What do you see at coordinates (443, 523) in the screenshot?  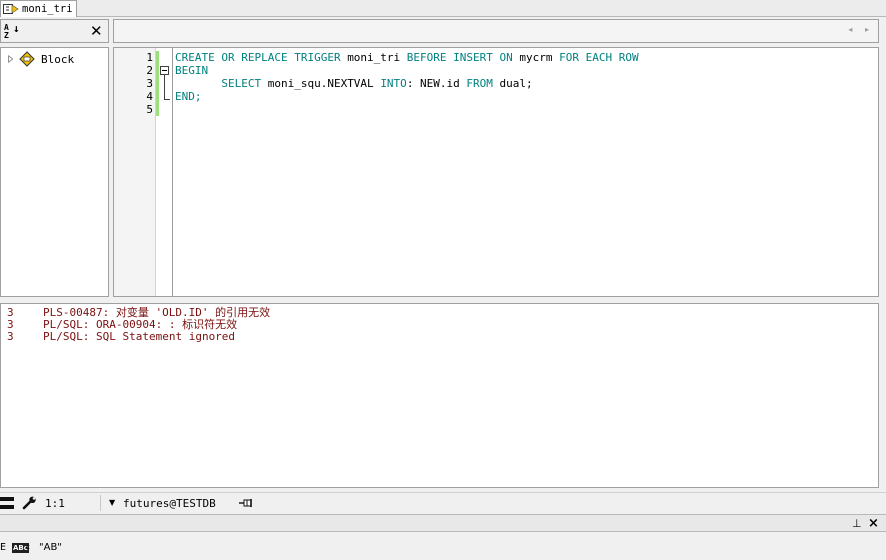 I see `find-panel-header: ⊥ ×` at bounding box center [443, 523].